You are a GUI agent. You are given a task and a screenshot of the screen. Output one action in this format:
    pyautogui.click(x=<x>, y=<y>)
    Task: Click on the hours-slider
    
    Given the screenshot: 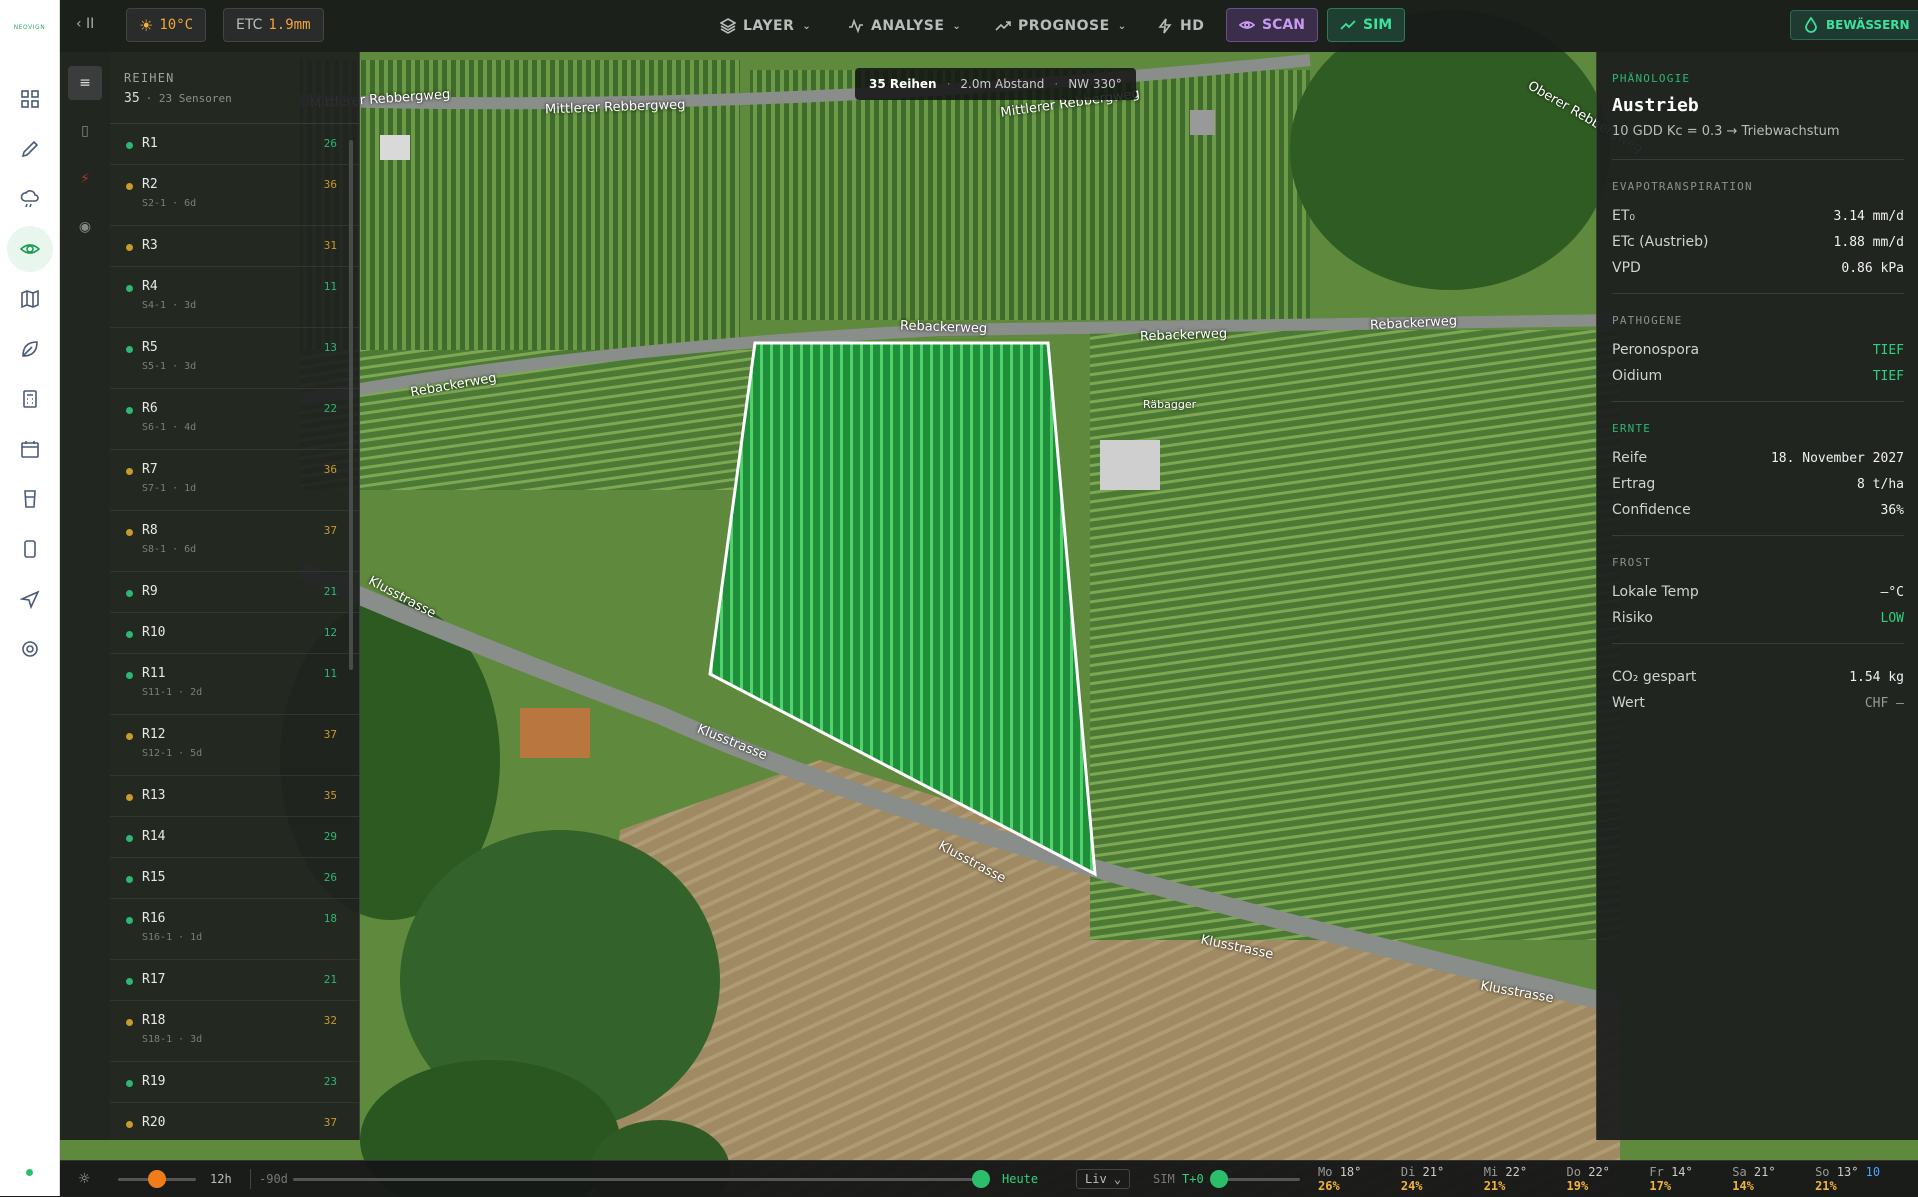 What is the action you would take?
    pyautogui.click(x=157, y=1179)
    